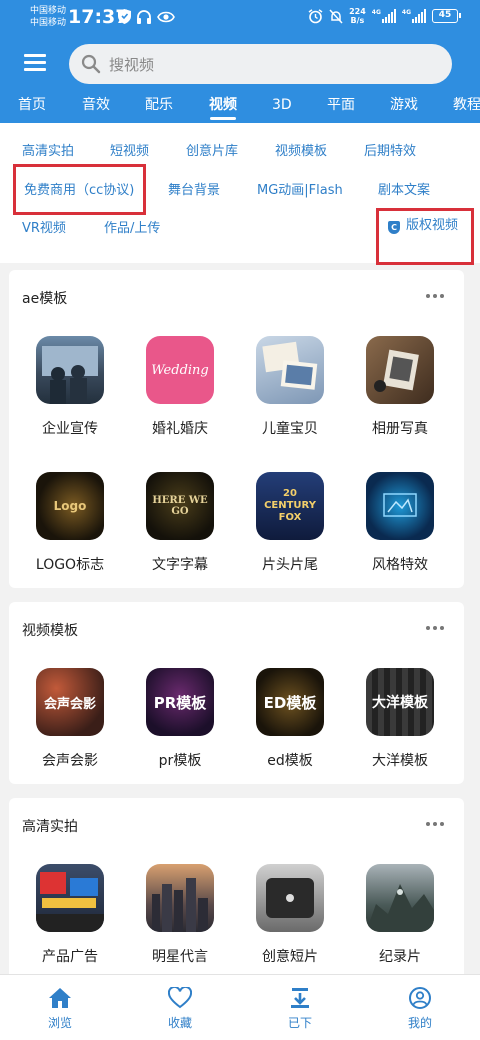  What do you see at coordinates (180, 429) in the screenshot?
I see `item-label: 婚礼婚庆` at bounding box center [180, 429].